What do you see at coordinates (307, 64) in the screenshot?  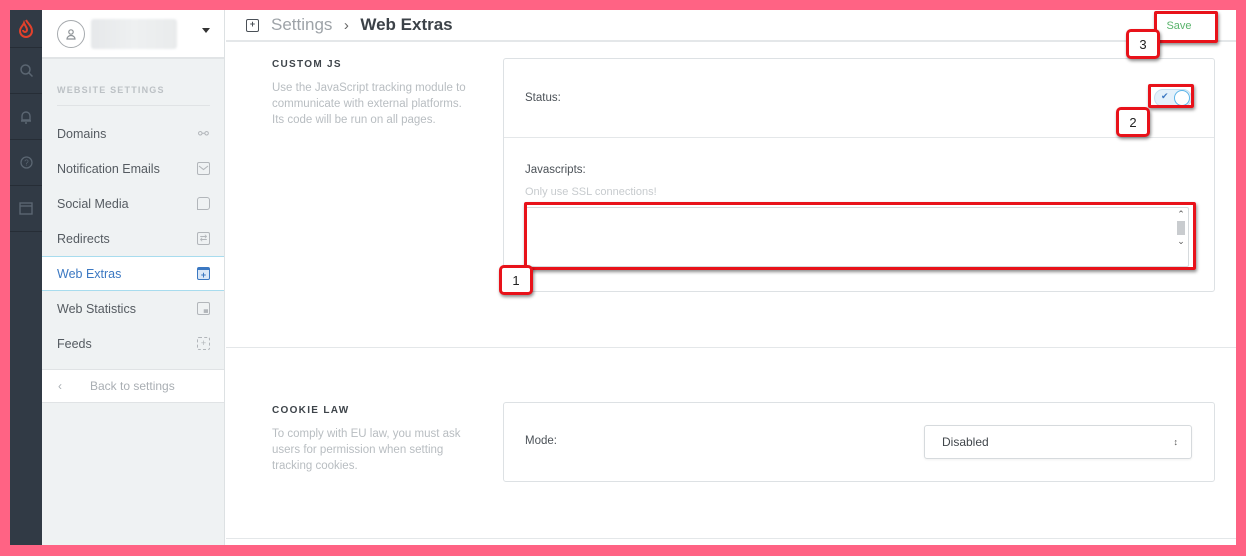 I see `section-title: CUSTOM JS` at bounding box center [307, 64].